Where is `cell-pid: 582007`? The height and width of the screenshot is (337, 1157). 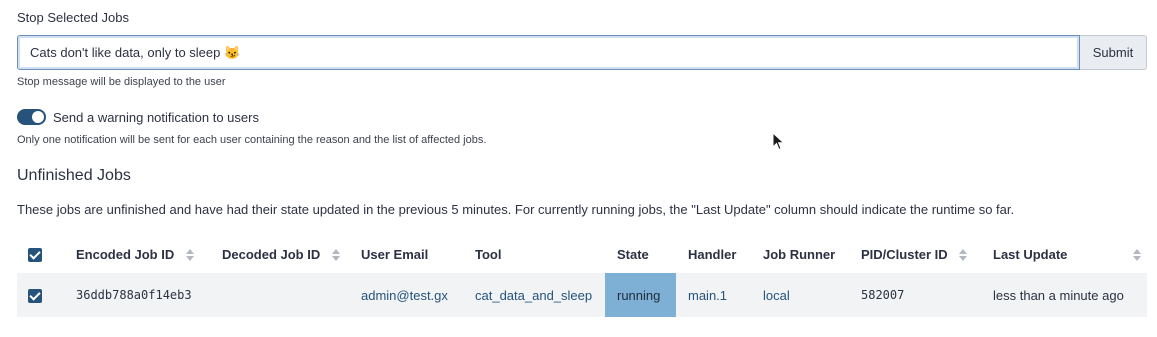
cell-pid: 582007 is located at coordinates (883, 295).